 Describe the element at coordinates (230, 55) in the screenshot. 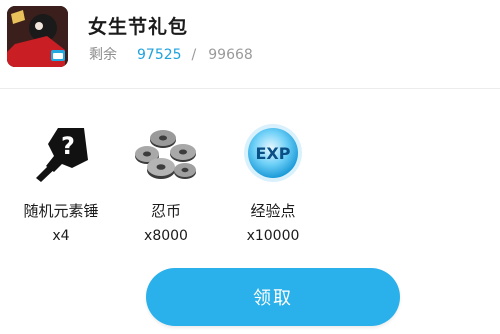

I see `remain-total: 99668` at that location.